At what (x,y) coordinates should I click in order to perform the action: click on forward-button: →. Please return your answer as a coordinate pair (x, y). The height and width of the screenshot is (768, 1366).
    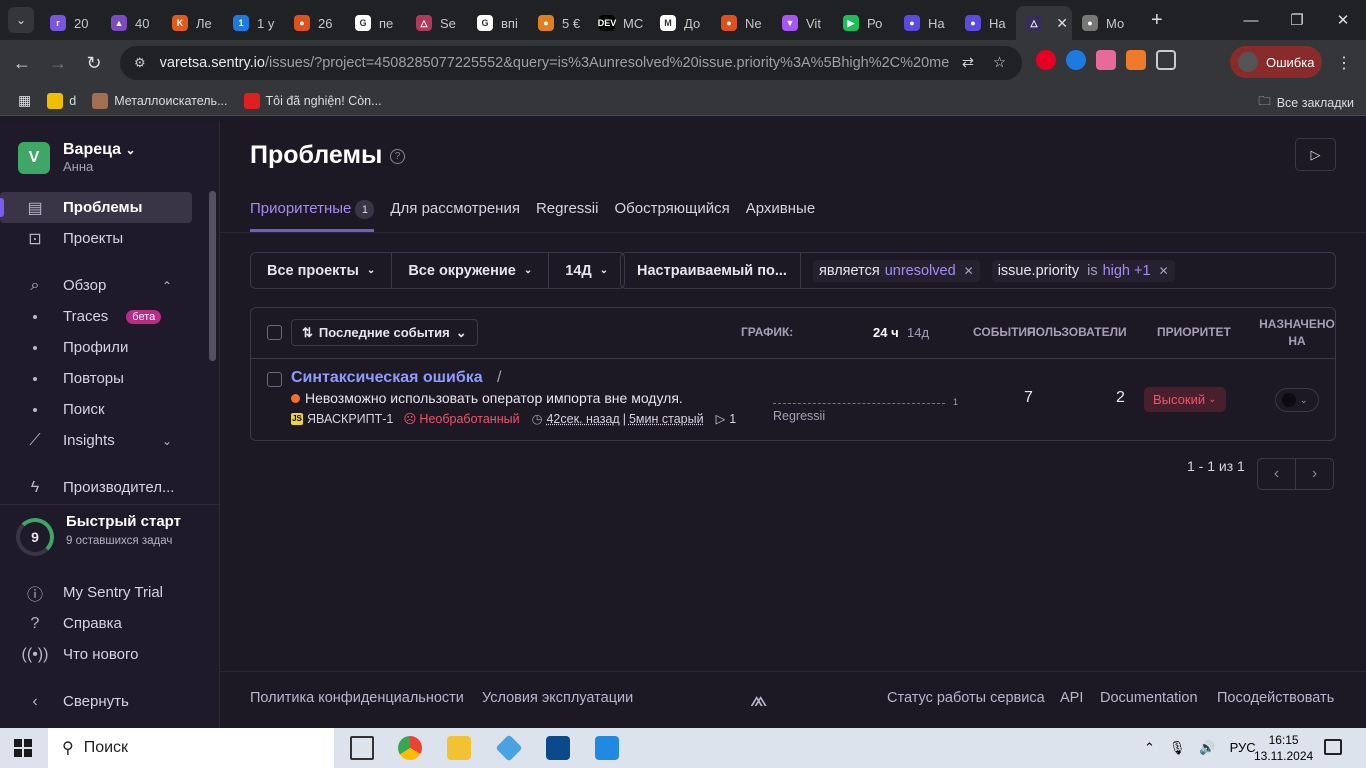
    Looking at the image, I should click on (58, 63).